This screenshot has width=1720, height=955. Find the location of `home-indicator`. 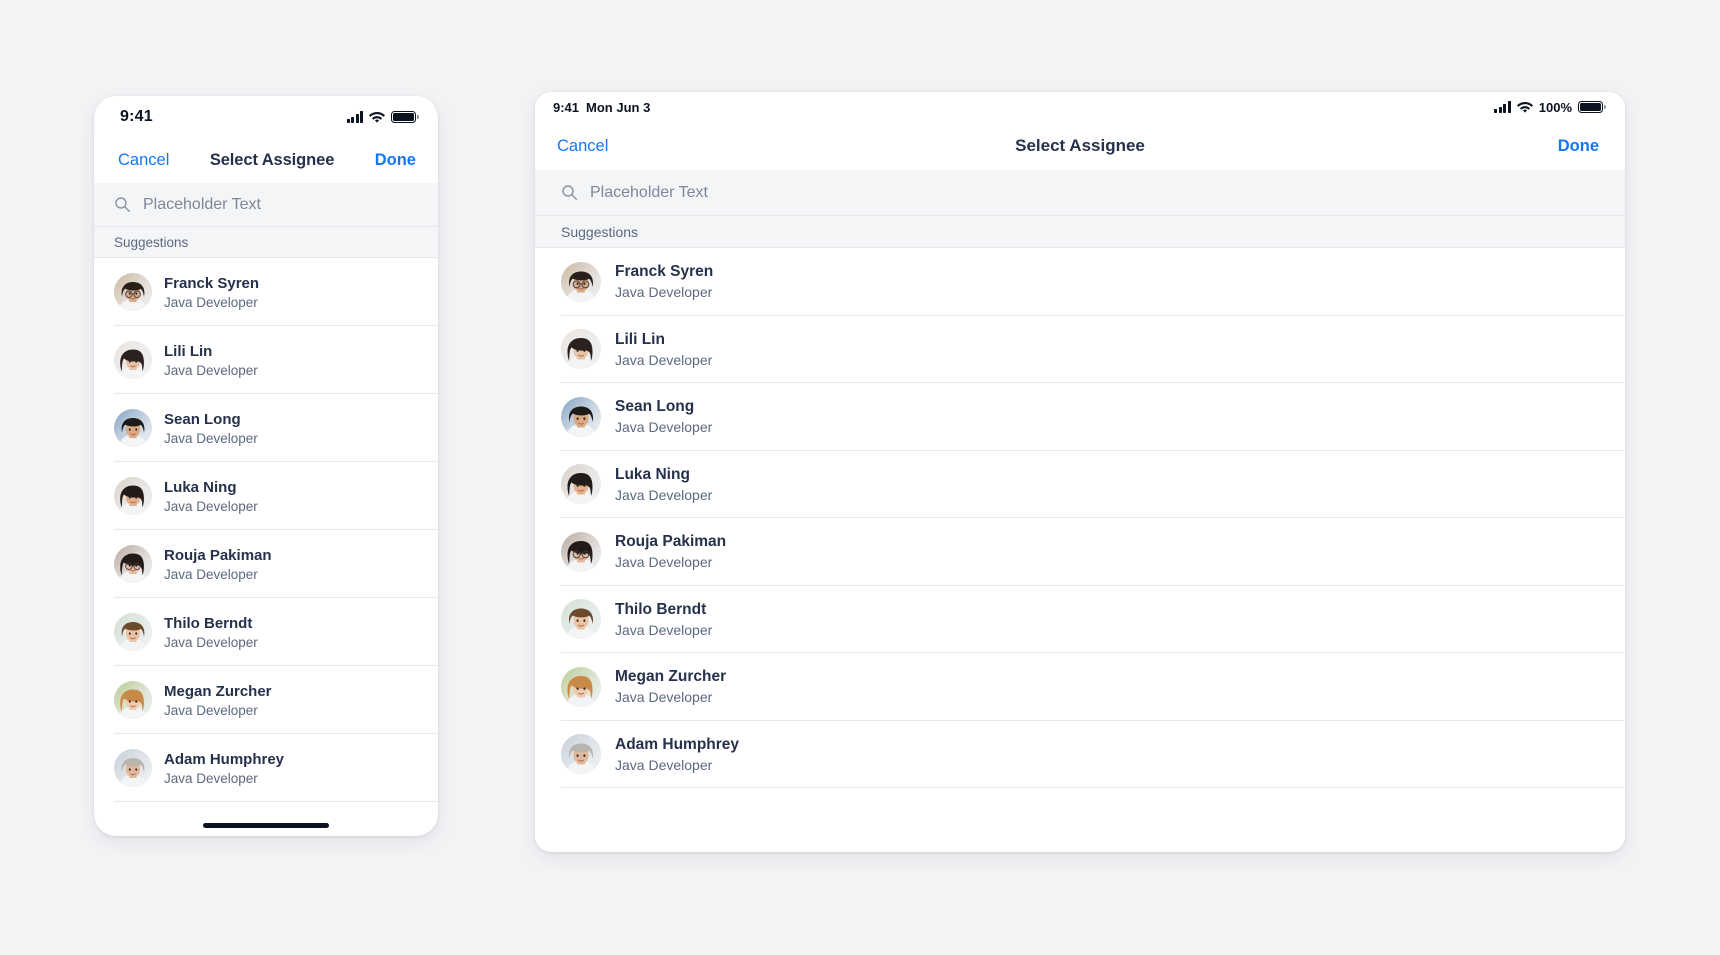

home-indicator is located at coordinates (266, 825).